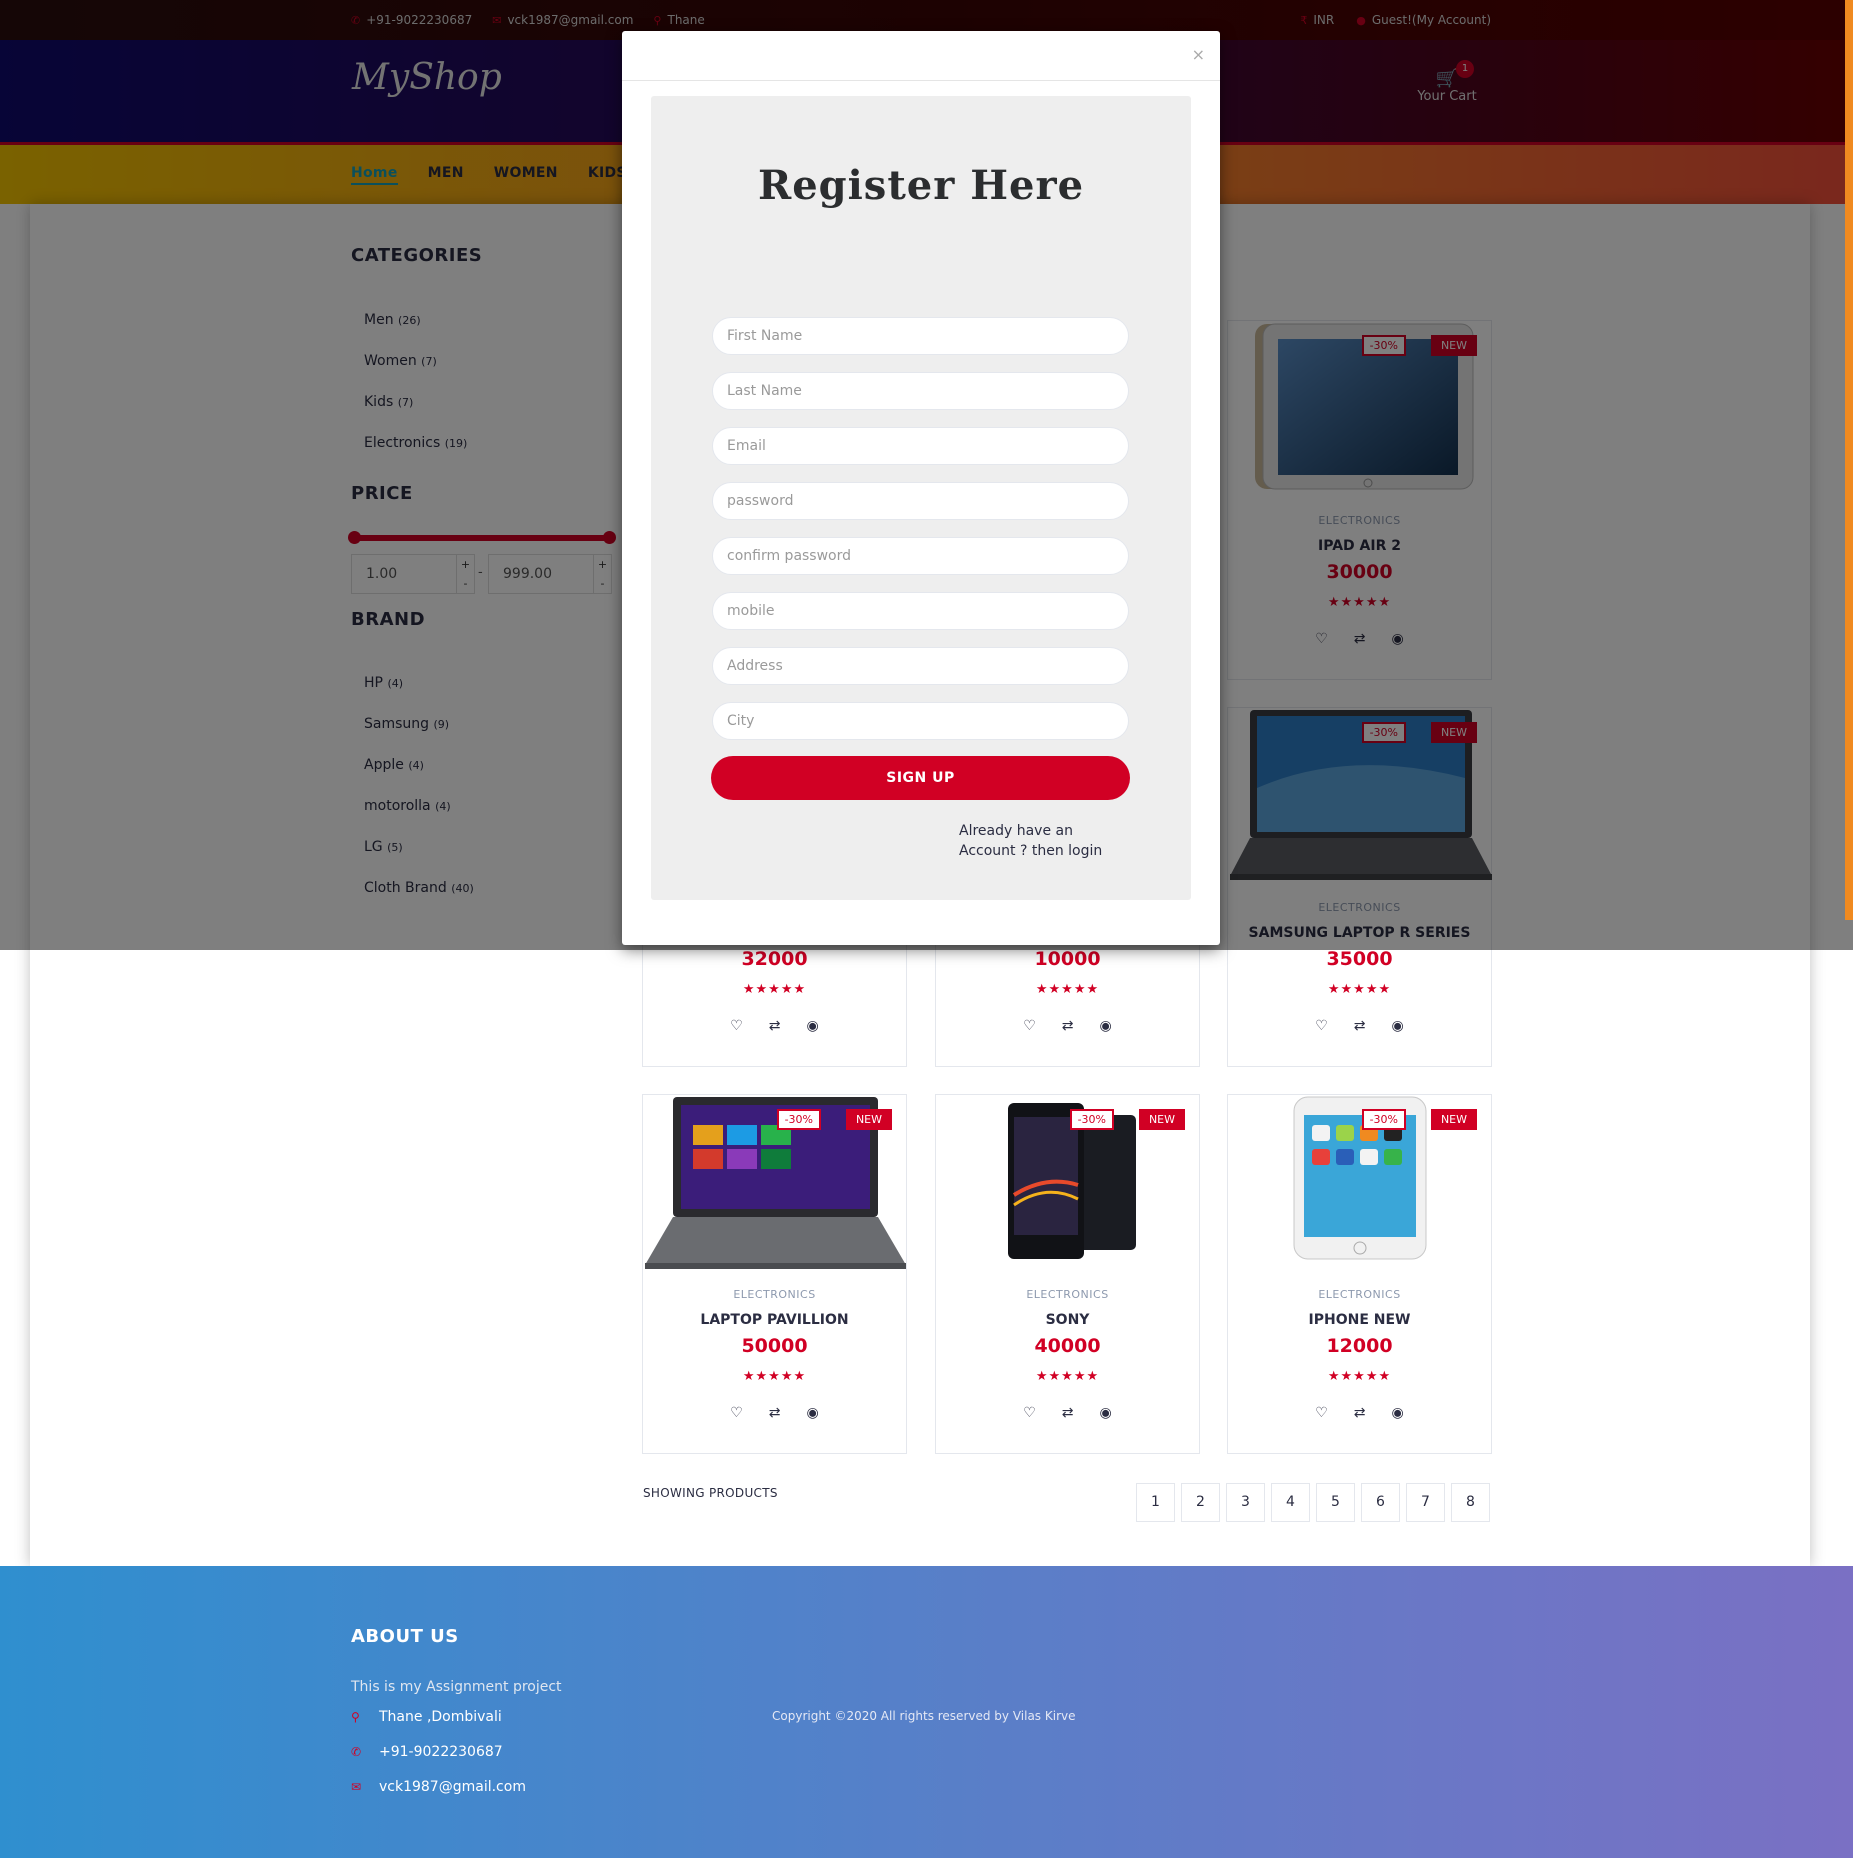 Image resolution: width=1853 pixels, height=1858 pixels. What do you see at coordinates (438, 1787) in the screenshot?
I see `footer-email: ✉ vck1987@gmail.com` at bounding box center [438, 1787].